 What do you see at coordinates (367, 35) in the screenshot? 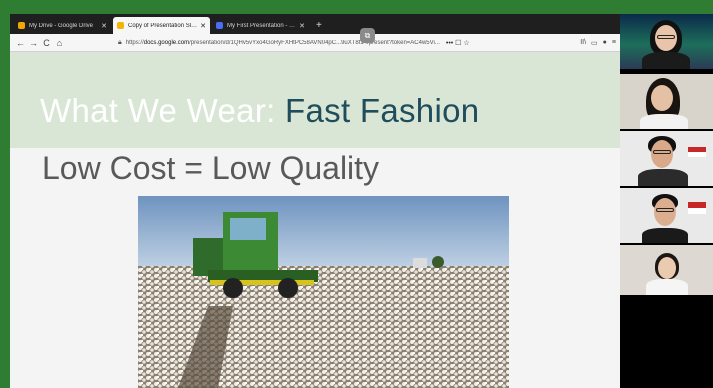
I see `pop-out-icon: ⧉` at bounding box center [367, 35].